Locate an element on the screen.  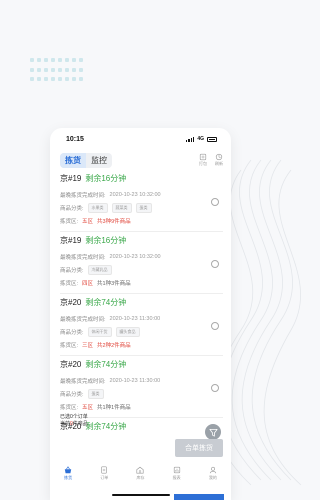
refresh-button: 刷新 is located at coordinates (219, 160).